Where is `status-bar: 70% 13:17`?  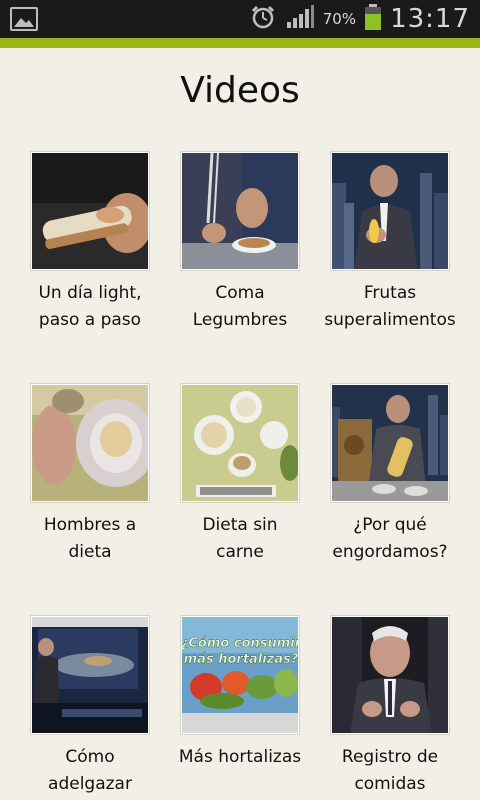
status-bar: 70% 13:17 is located at coordinates (240, 19).